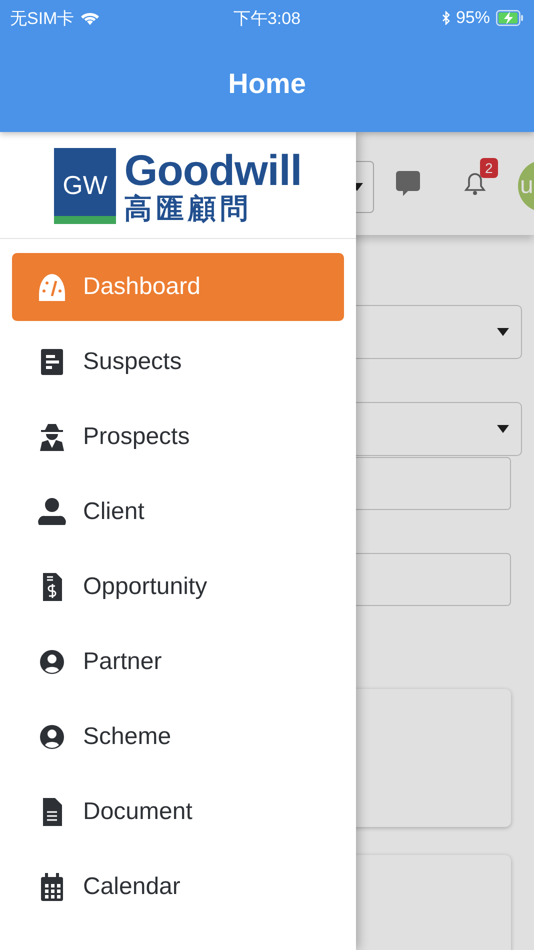  What do you see at coordinates (189, 208) in the screenshot?
I see `brand-subtitle: 高匯顧問` at bounding box center [189, 208].